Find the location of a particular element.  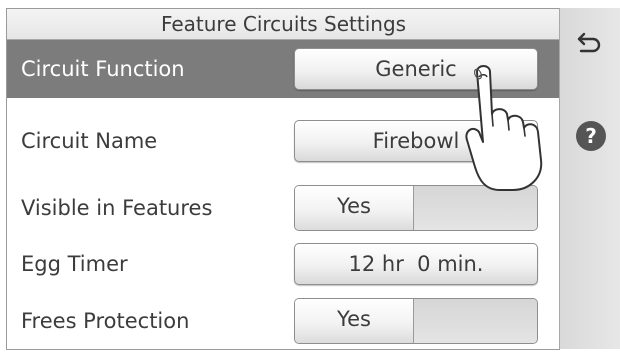

back-arrow-icon is located at coordinates (590, 43).